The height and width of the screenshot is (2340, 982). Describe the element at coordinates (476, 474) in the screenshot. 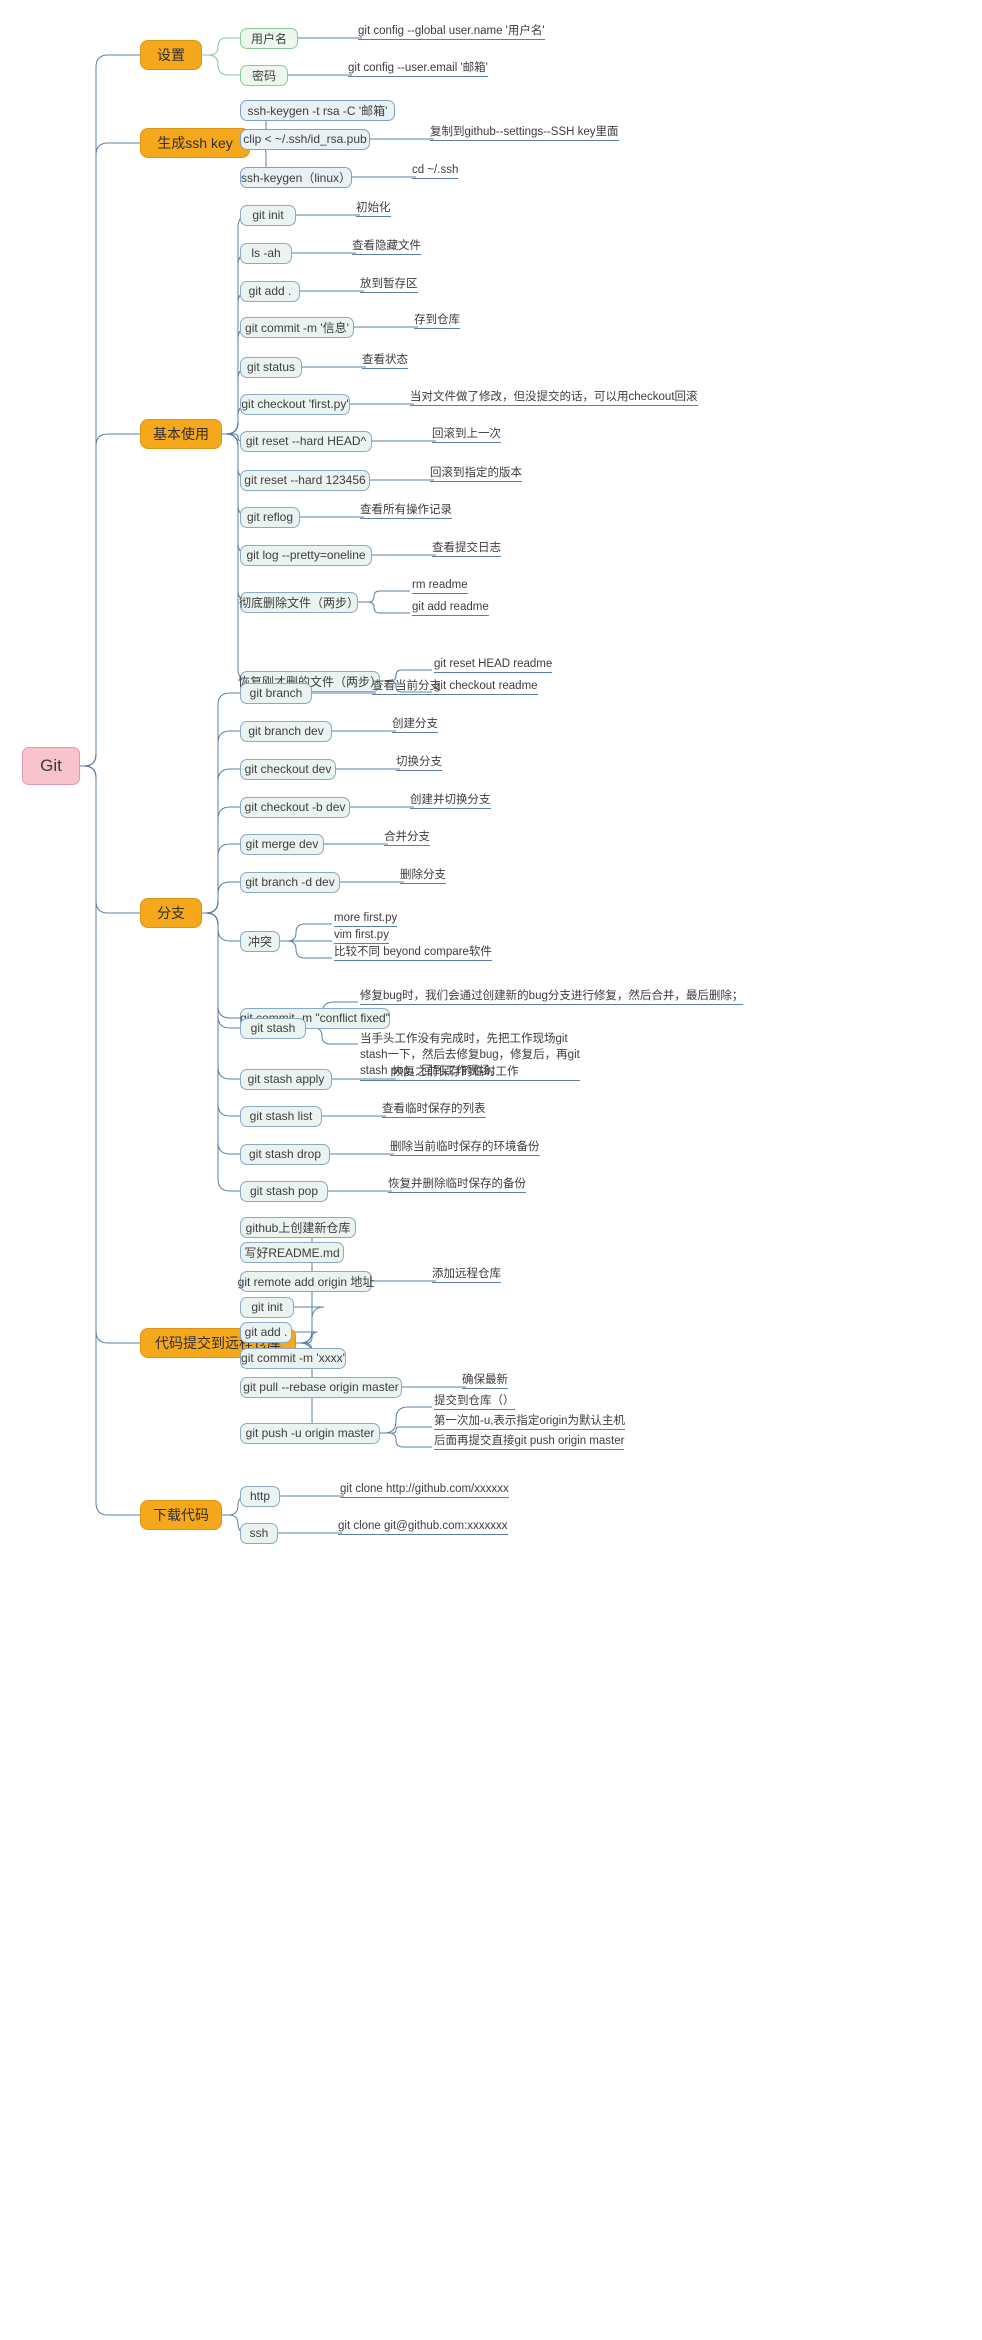

I see `annotation-text: 回滚到指定的版本` at that location.